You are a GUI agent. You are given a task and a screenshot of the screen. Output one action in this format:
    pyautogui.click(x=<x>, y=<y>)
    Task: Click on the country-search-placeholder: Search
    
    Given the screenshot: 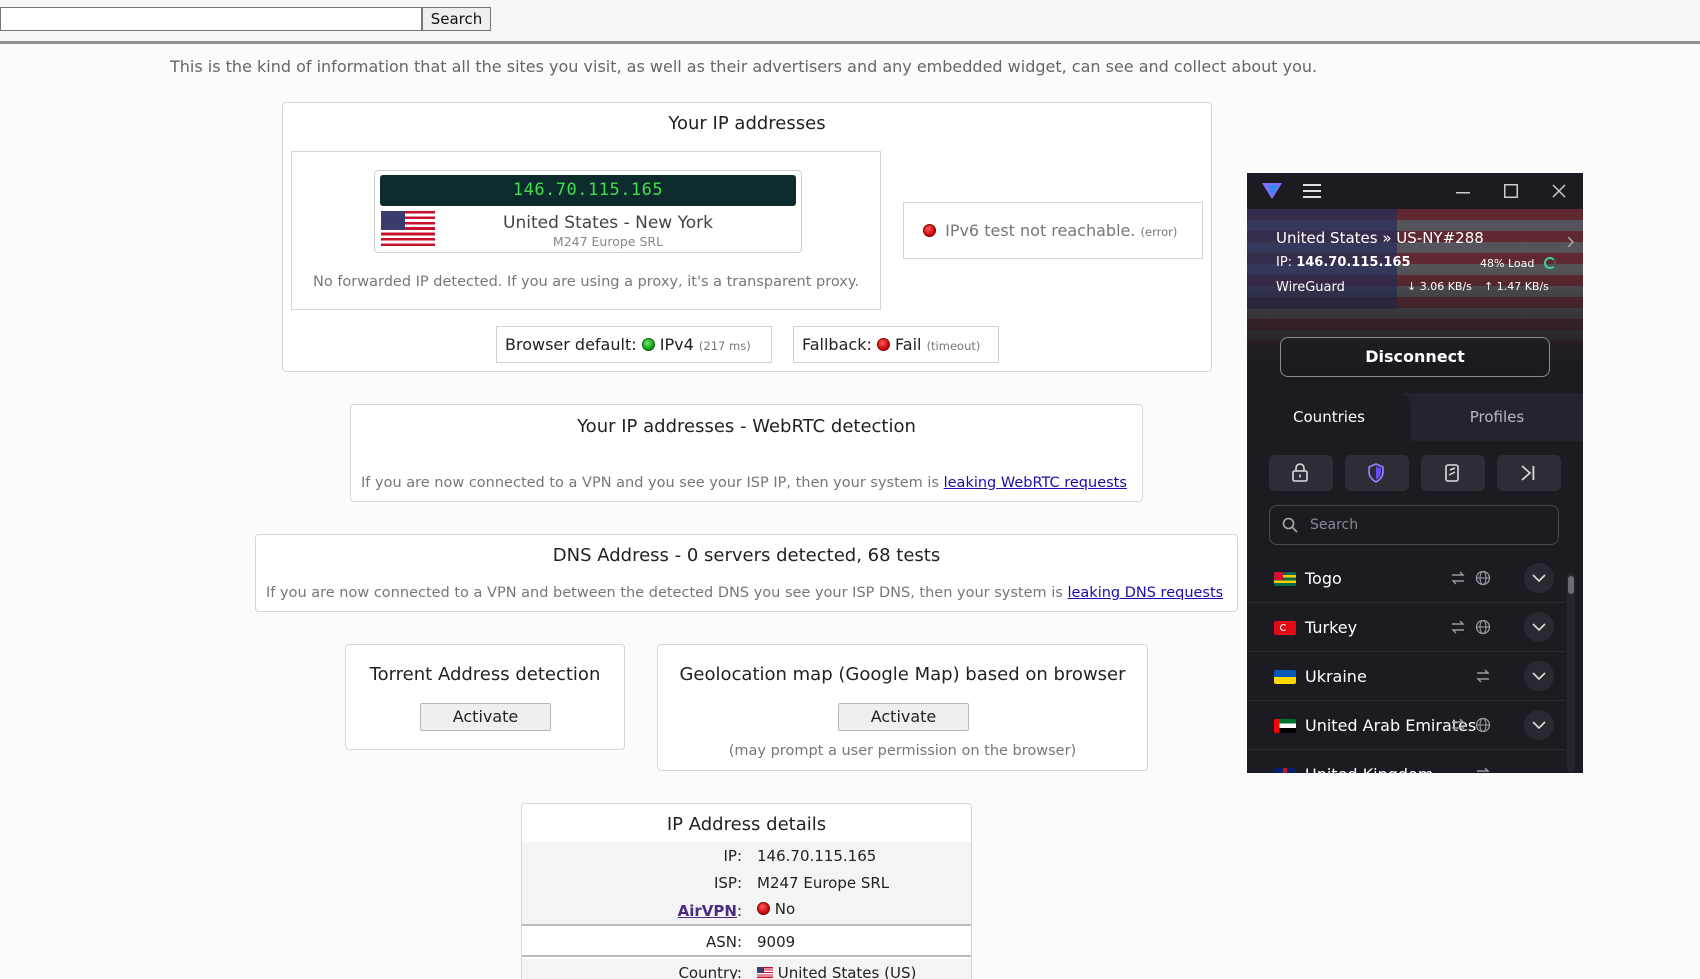 What is the action you would take?
    pyautogui.click(x=1334, y=525)
    